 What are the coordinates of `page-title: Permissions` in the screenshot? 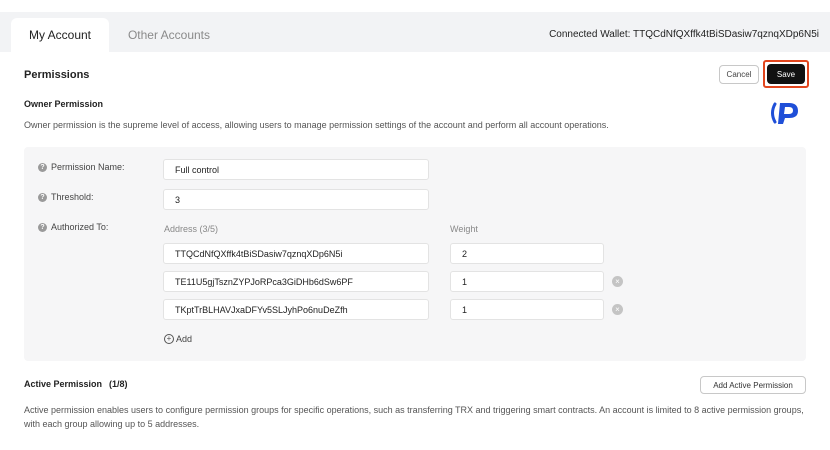 It's located at (57, 75).